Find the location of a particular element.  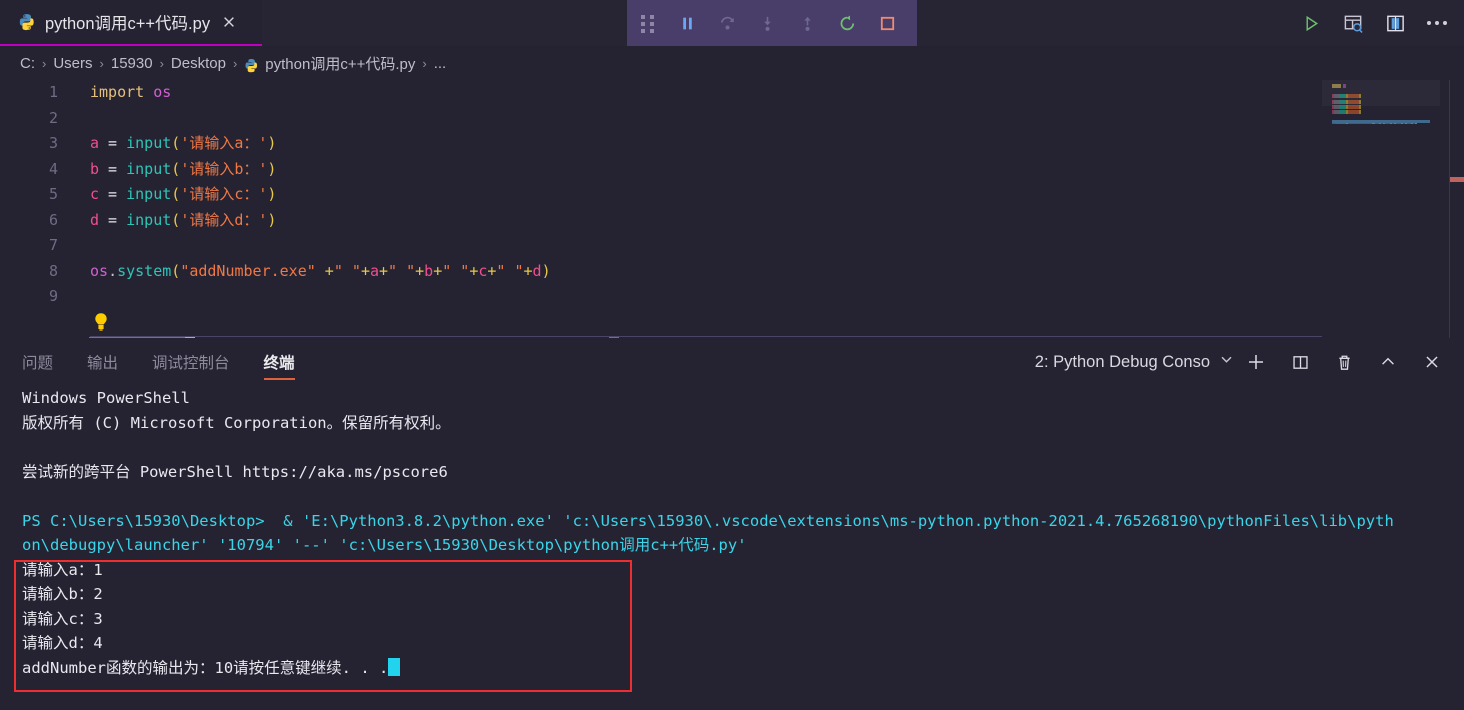

editor-title-actions is located at coordinates (1374, 23).